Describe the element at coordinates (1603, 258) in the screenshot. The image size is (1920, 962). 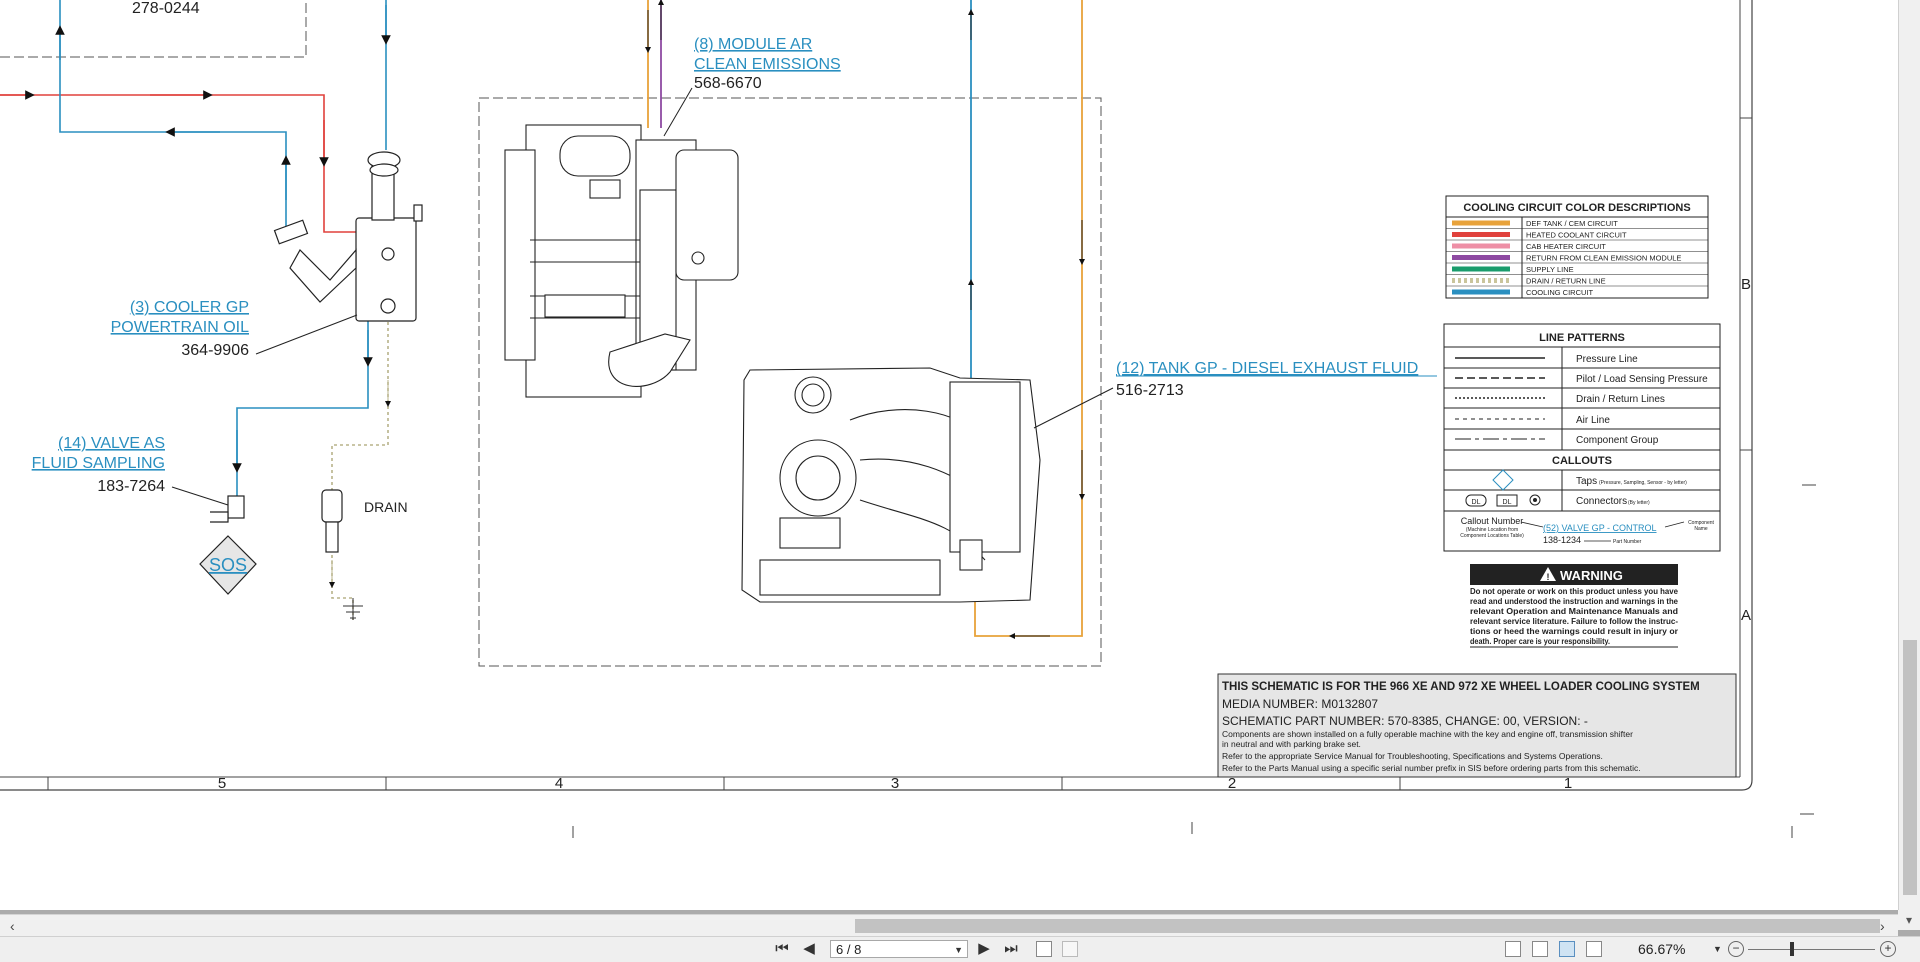
I see `color-legend-label: RETURN FROM CLEAN EMISSION MODULE` at that location.